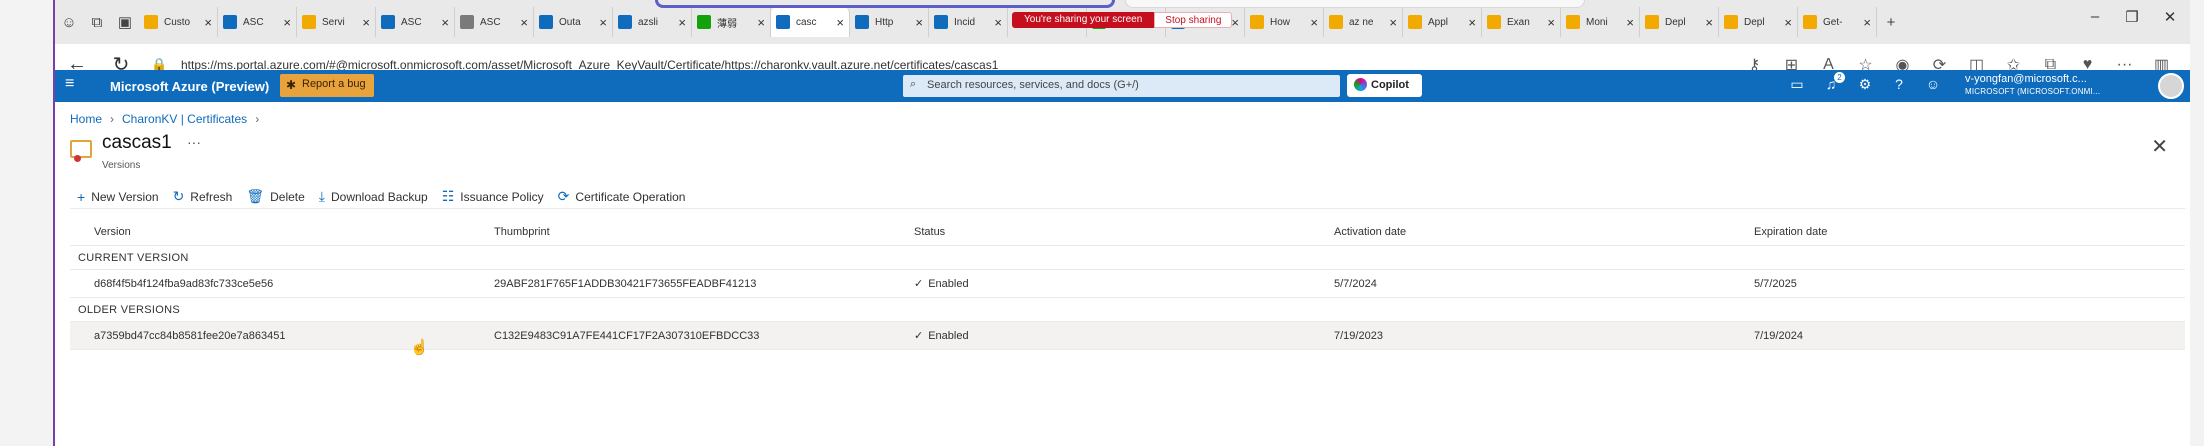 The image size is (2204, 446). I want to click on expiration-date: 5/7/2025, so click(1775, 283).